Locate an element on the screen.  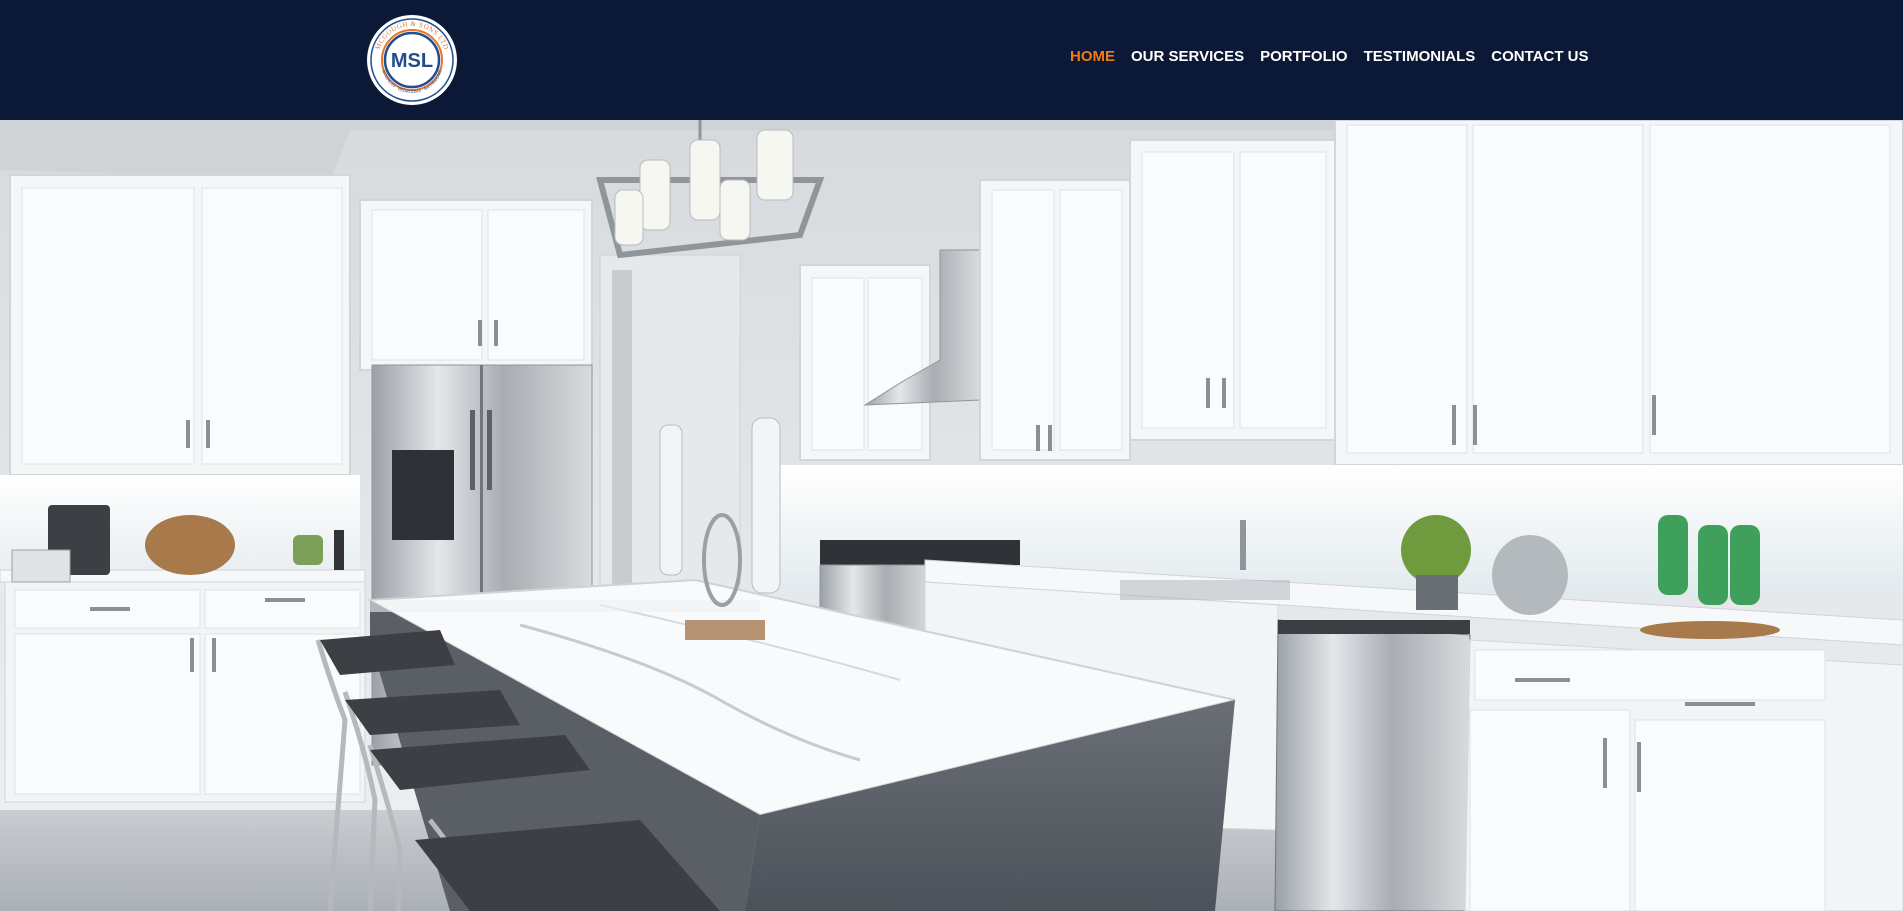
logo-initials: MSL is located at coordinates (412, 61).